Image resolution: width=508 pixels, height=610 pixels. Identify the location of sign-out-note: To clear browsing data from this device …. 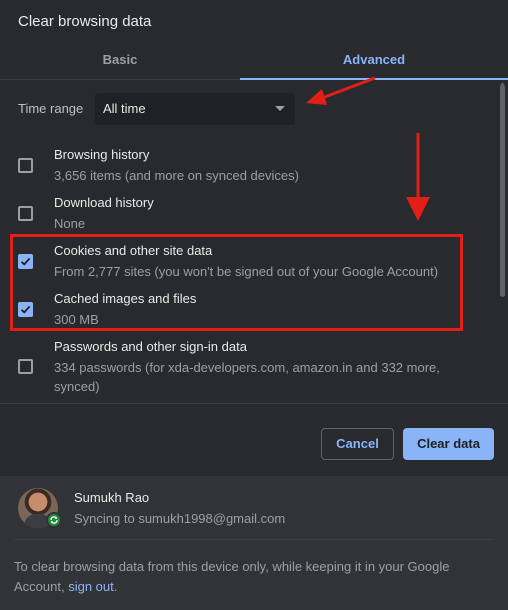
(249, 577).